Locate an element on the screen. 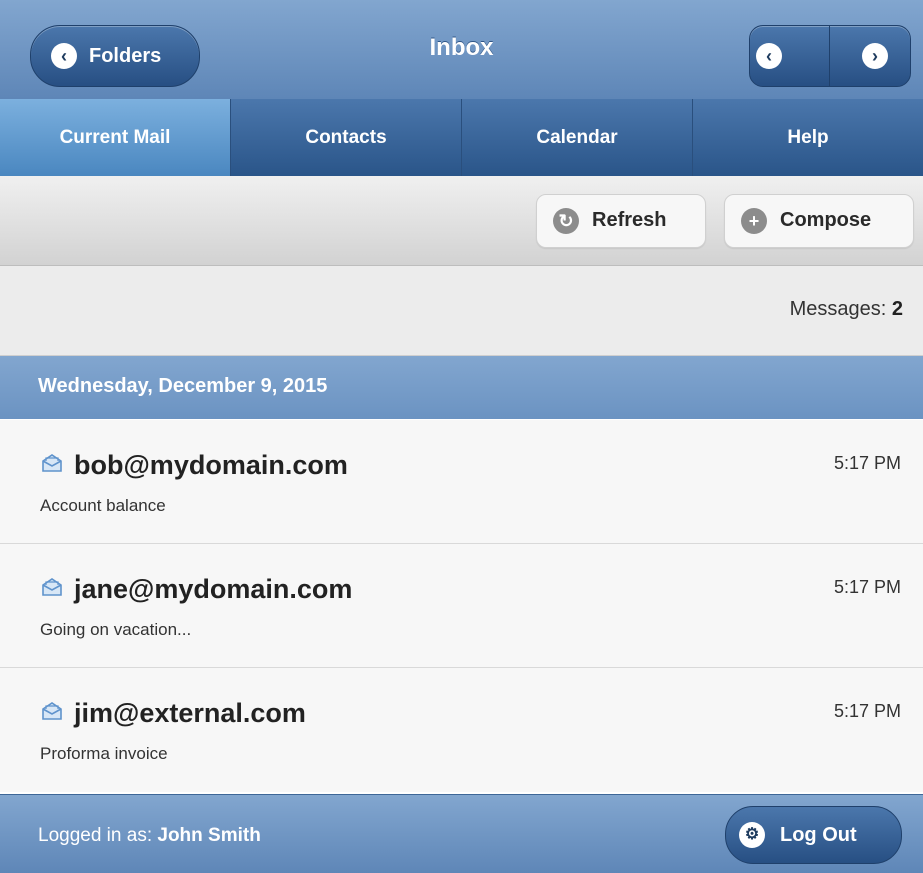 The width and height of the screenshot is (923, 873). message-sender: bob@mydomain.com is located at coordinates (211, 465).